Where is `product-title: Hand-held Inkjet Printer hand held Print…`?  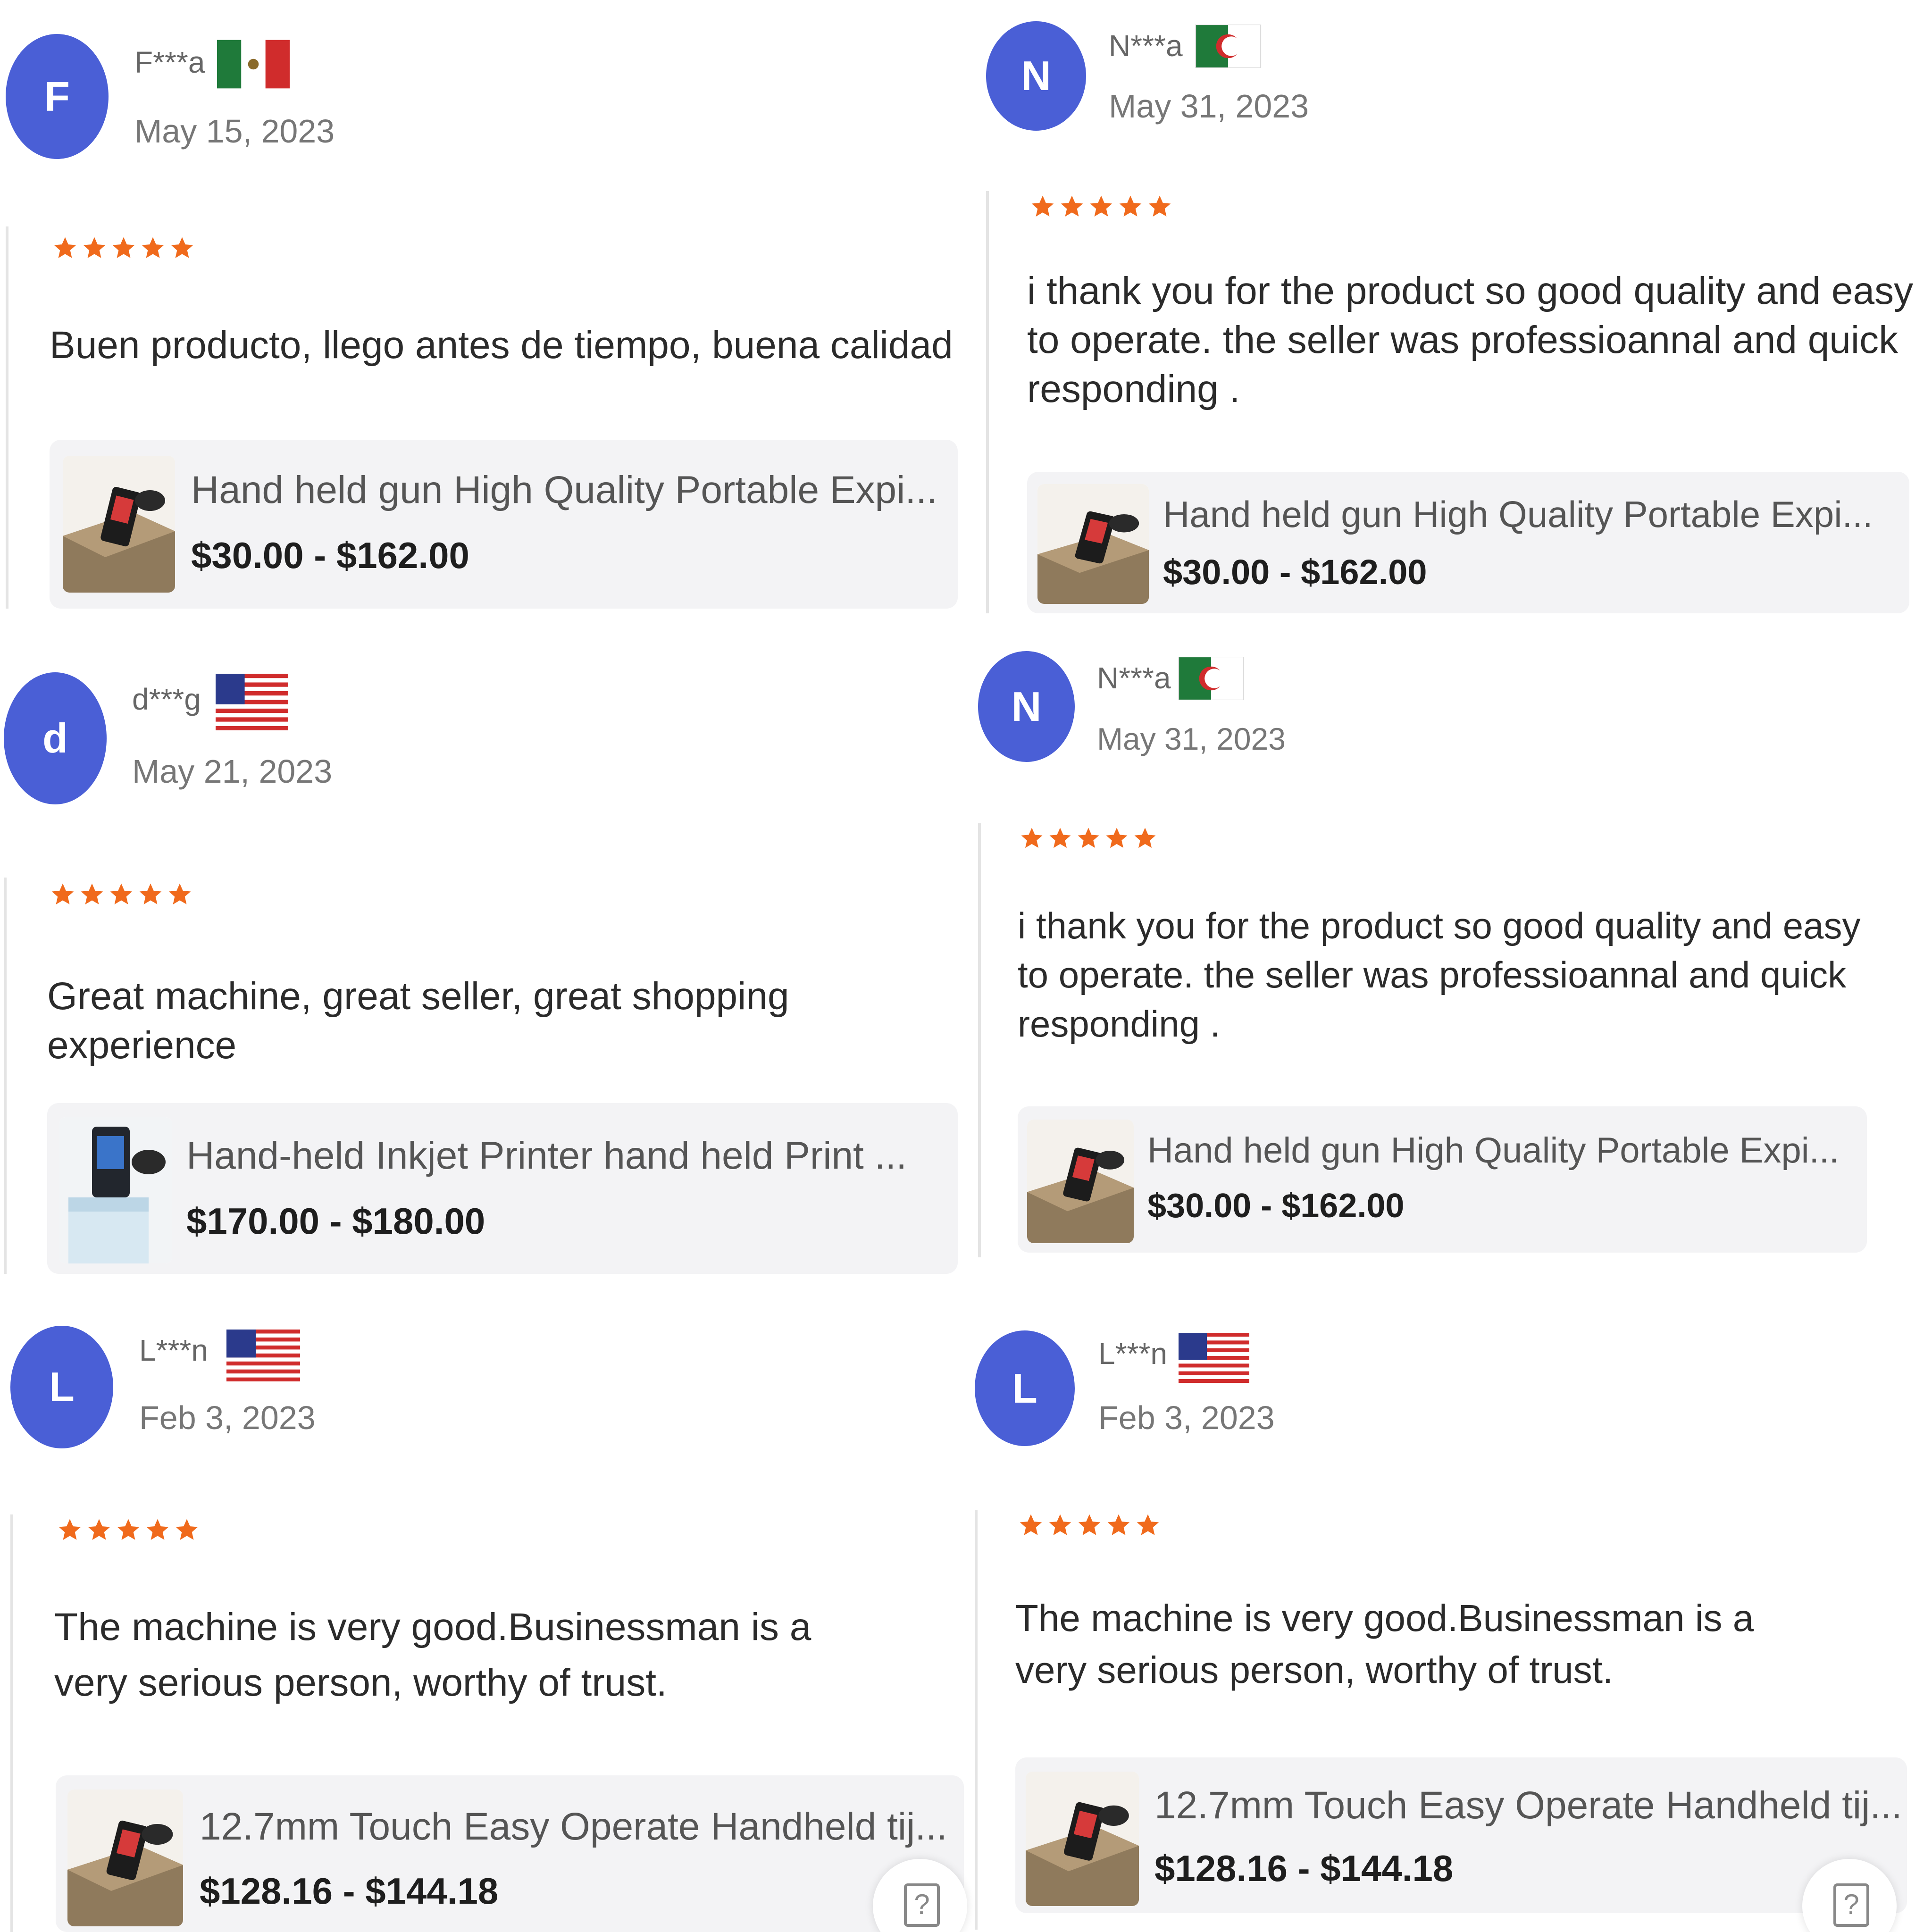 product-title: Hand-held Inkjet Printer hand held Print… is located at coordinates (546, 1156).